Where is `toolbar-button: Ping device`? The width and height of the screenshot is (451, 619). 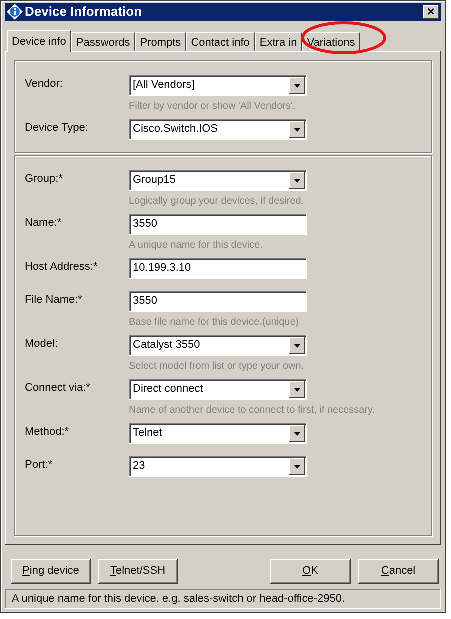
toolbar-button: Ping device is located at coordinates (51, 571).